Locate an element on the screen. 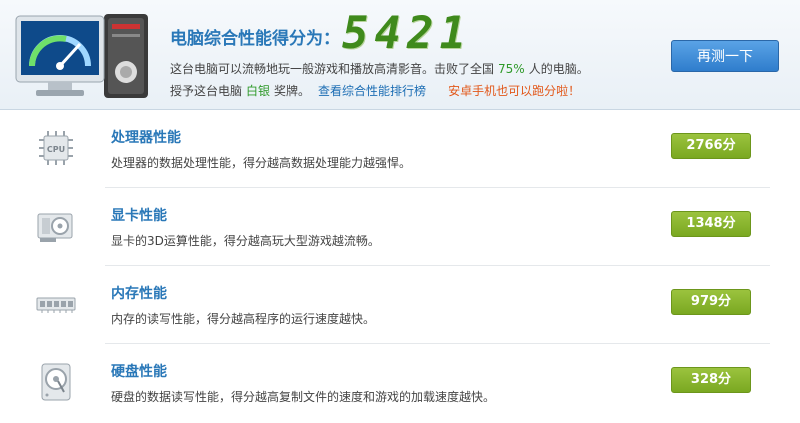  retest-button: 再测一下 is located at coordinates (725, 56).